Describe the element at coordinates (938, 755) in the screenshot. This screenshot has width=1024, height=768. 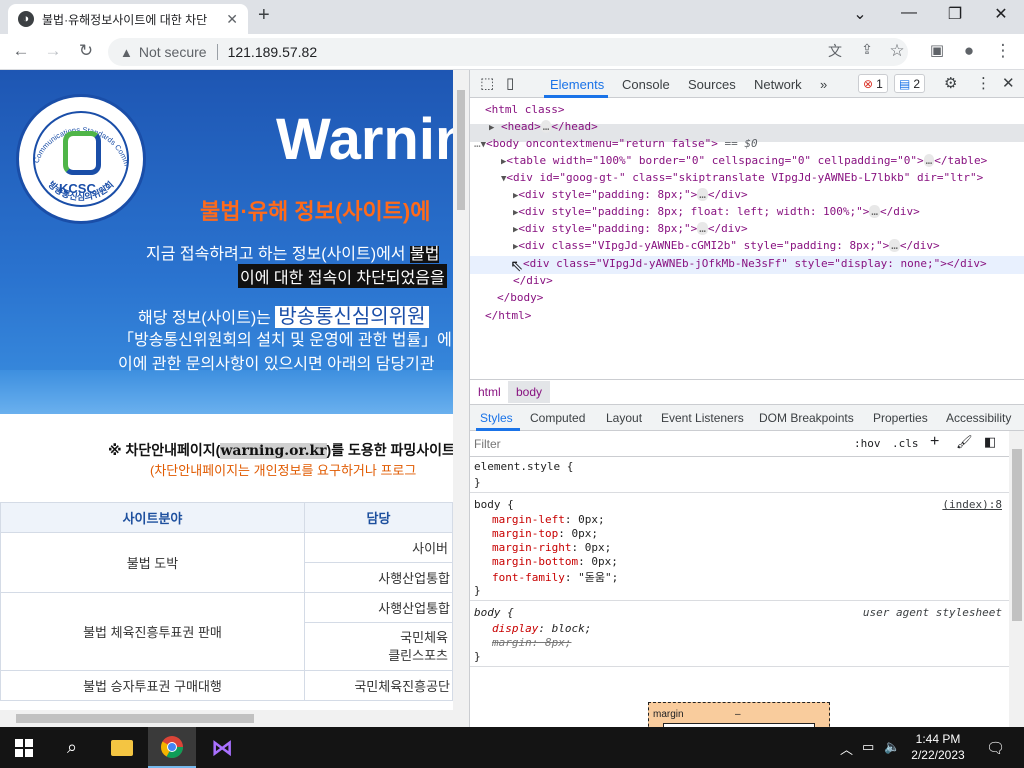
I see `clock-date: 2/22/2023` at that location.